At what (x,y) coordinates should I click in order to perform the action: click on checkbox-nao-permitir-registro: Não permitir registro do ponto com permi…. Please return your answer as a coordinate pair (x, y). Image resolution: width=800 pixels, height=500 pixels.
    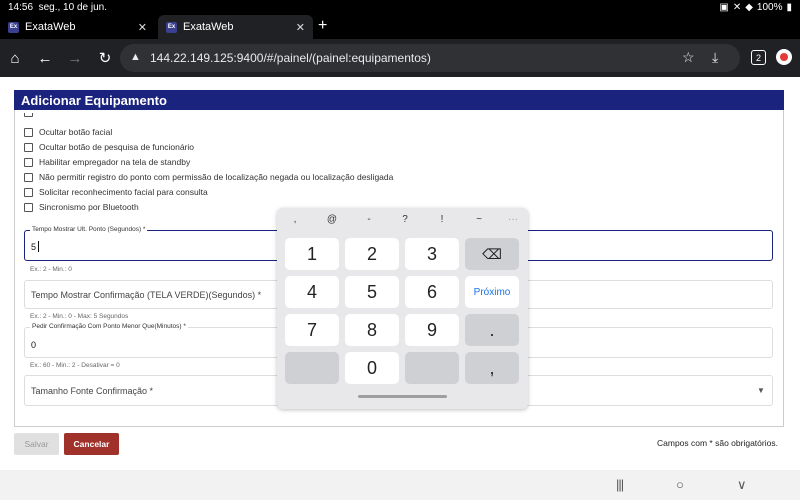
    Looking at the image, I should click on (208, 177).